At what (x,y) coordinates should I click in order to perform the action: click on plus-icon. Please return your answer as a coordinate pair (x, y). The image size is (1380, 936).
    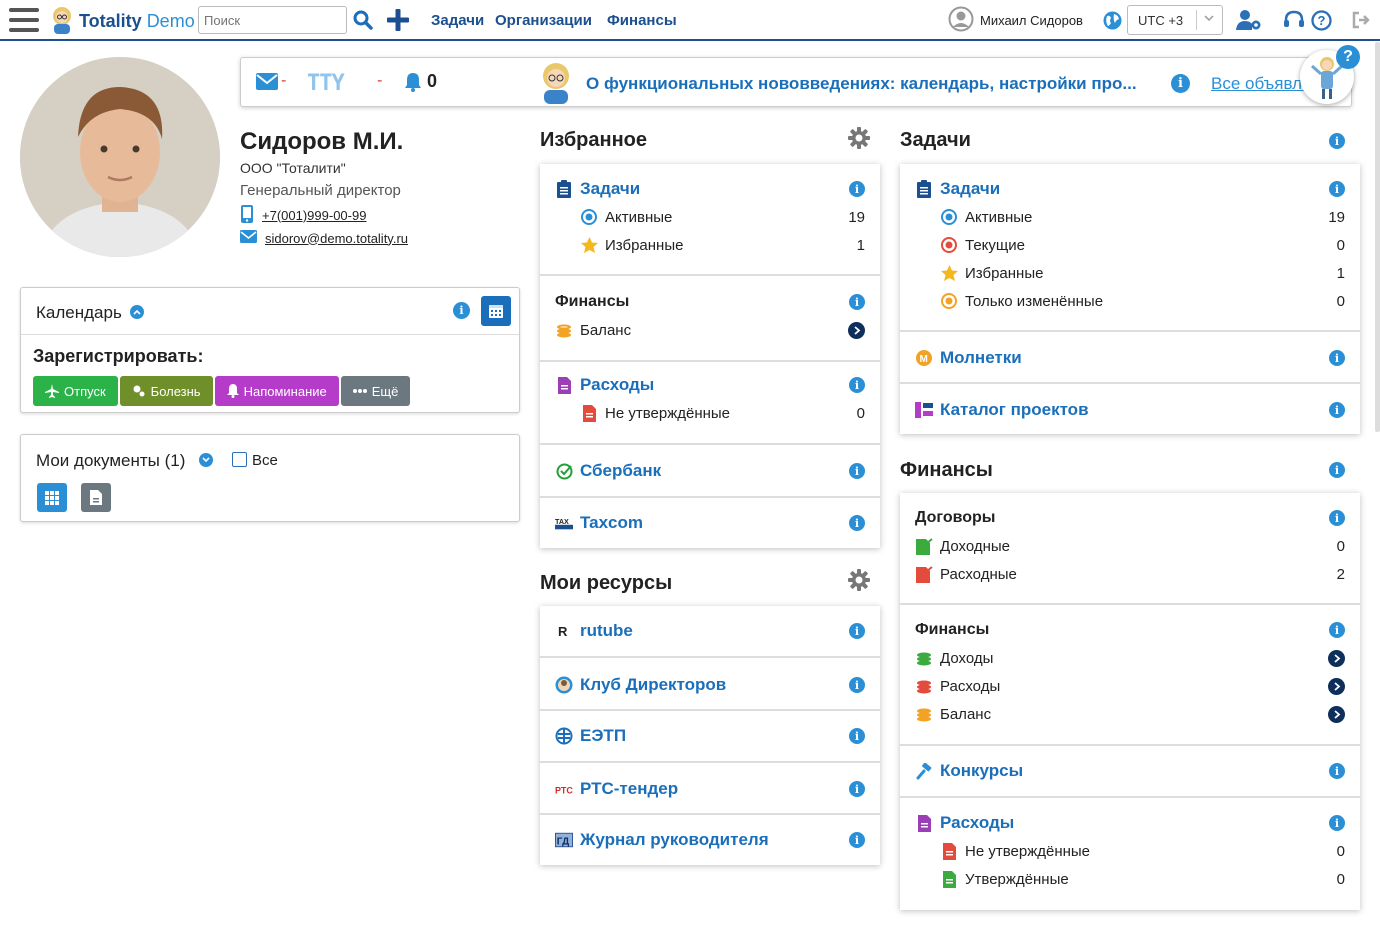
    Looking at the image, I should click on (398, 20).